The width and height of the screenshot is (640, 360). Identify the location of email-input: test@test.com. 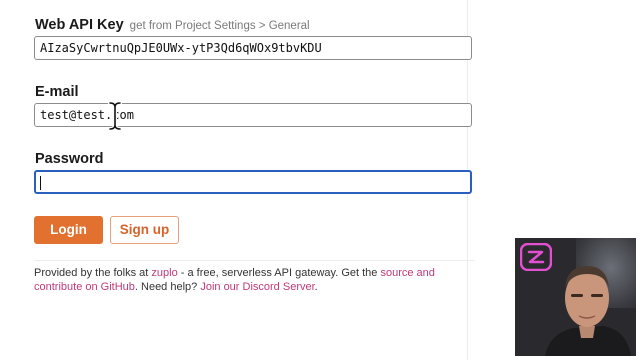
(253, 115).